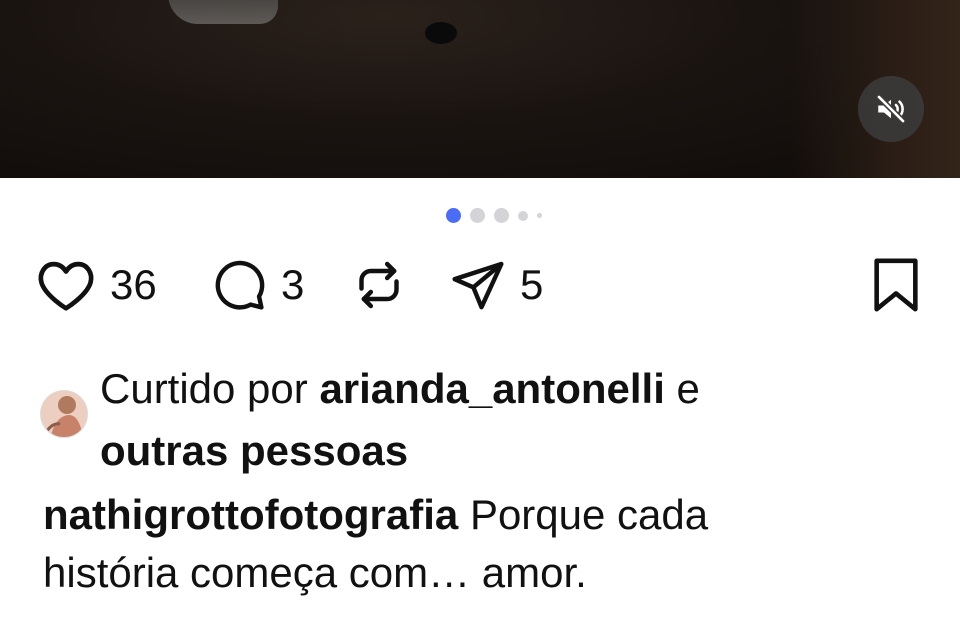  I want to click on comment-count: 3, so click(293, 284).